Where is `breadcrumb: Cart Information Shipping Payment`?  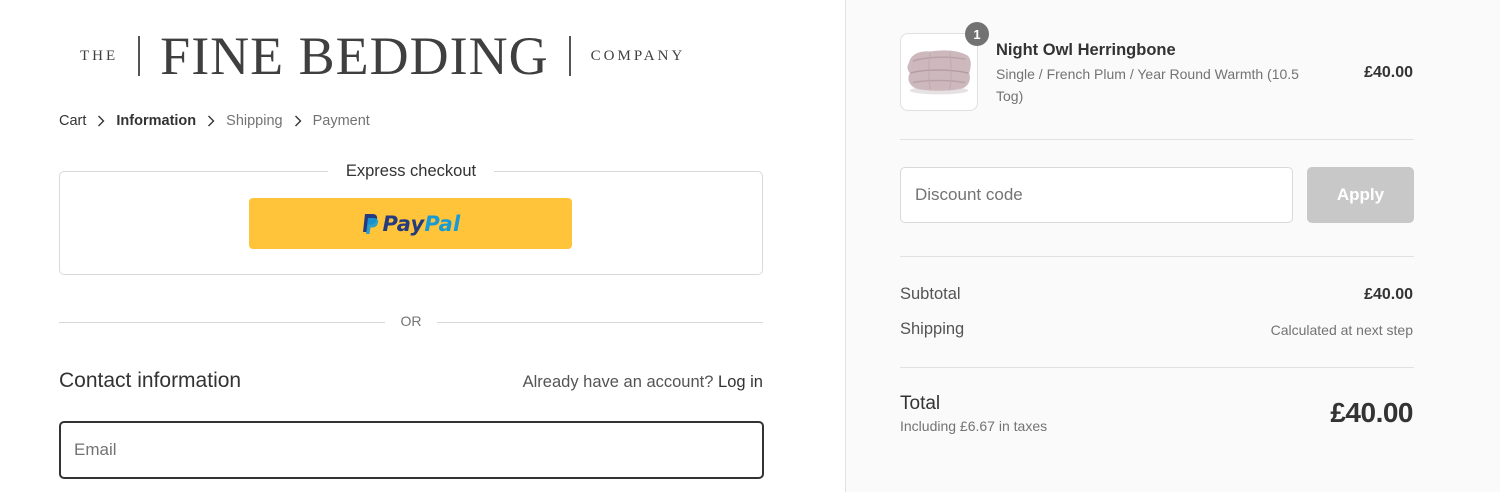
breadcrumb: Cart Information Shipping Payment is located at coordinates (214, 121).